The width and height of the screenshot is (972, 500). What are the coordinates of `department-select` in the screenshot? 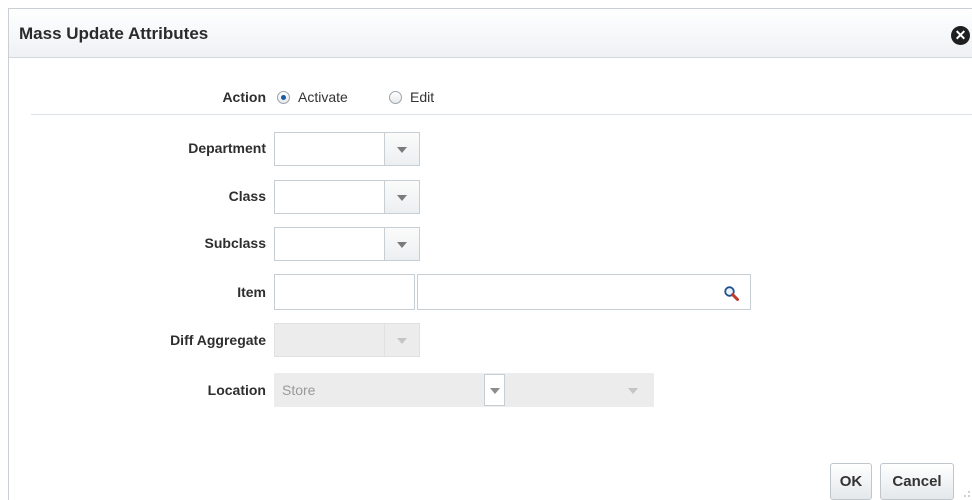 It's located at (347, 149).